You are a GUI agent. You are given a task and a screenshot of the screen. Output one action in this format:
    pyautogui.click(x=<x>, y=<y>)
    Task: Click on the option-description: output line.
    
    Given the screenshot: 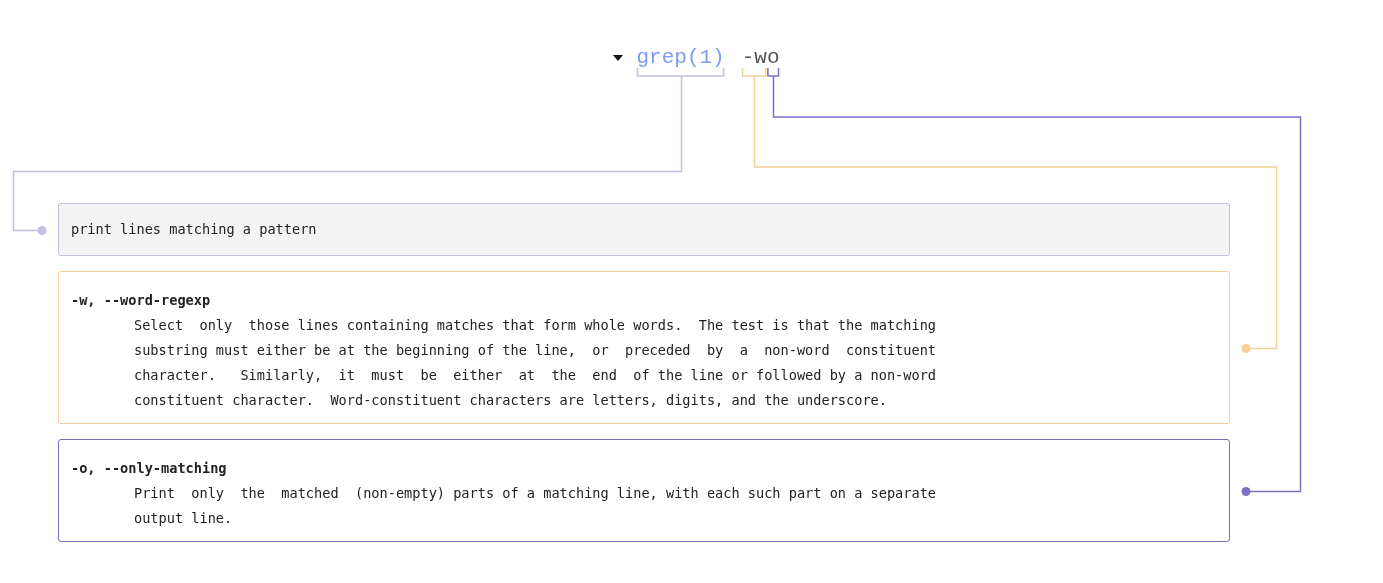 What is the action you would take?
    pyautogui.click(x=183, y=518)
    